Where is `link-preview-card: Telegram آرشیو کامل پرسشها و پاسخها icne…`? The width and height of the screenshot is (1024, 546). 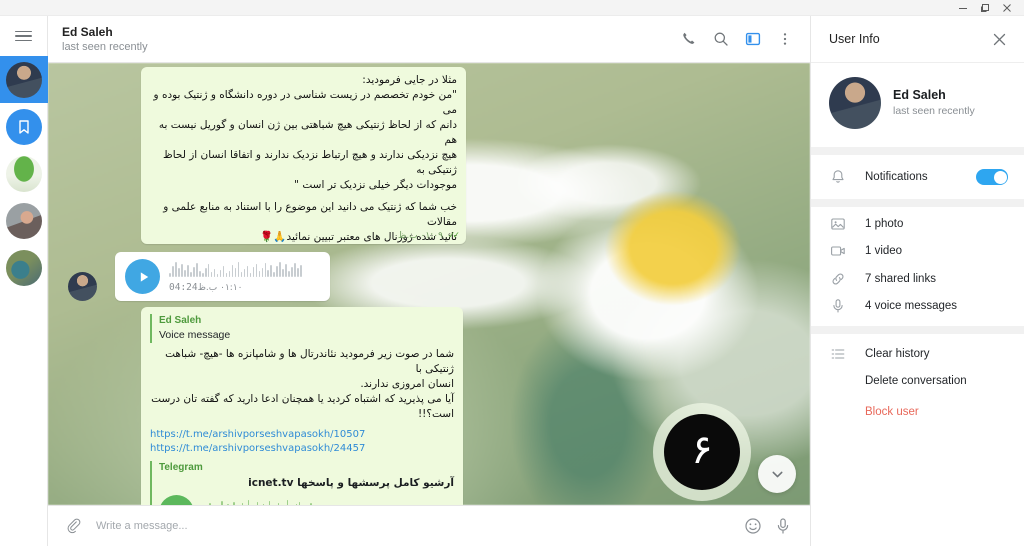
link-preview-card: Telegram آرشیو کامل پرسشها و پاسخها icne… is located at coordinates (302, 483).